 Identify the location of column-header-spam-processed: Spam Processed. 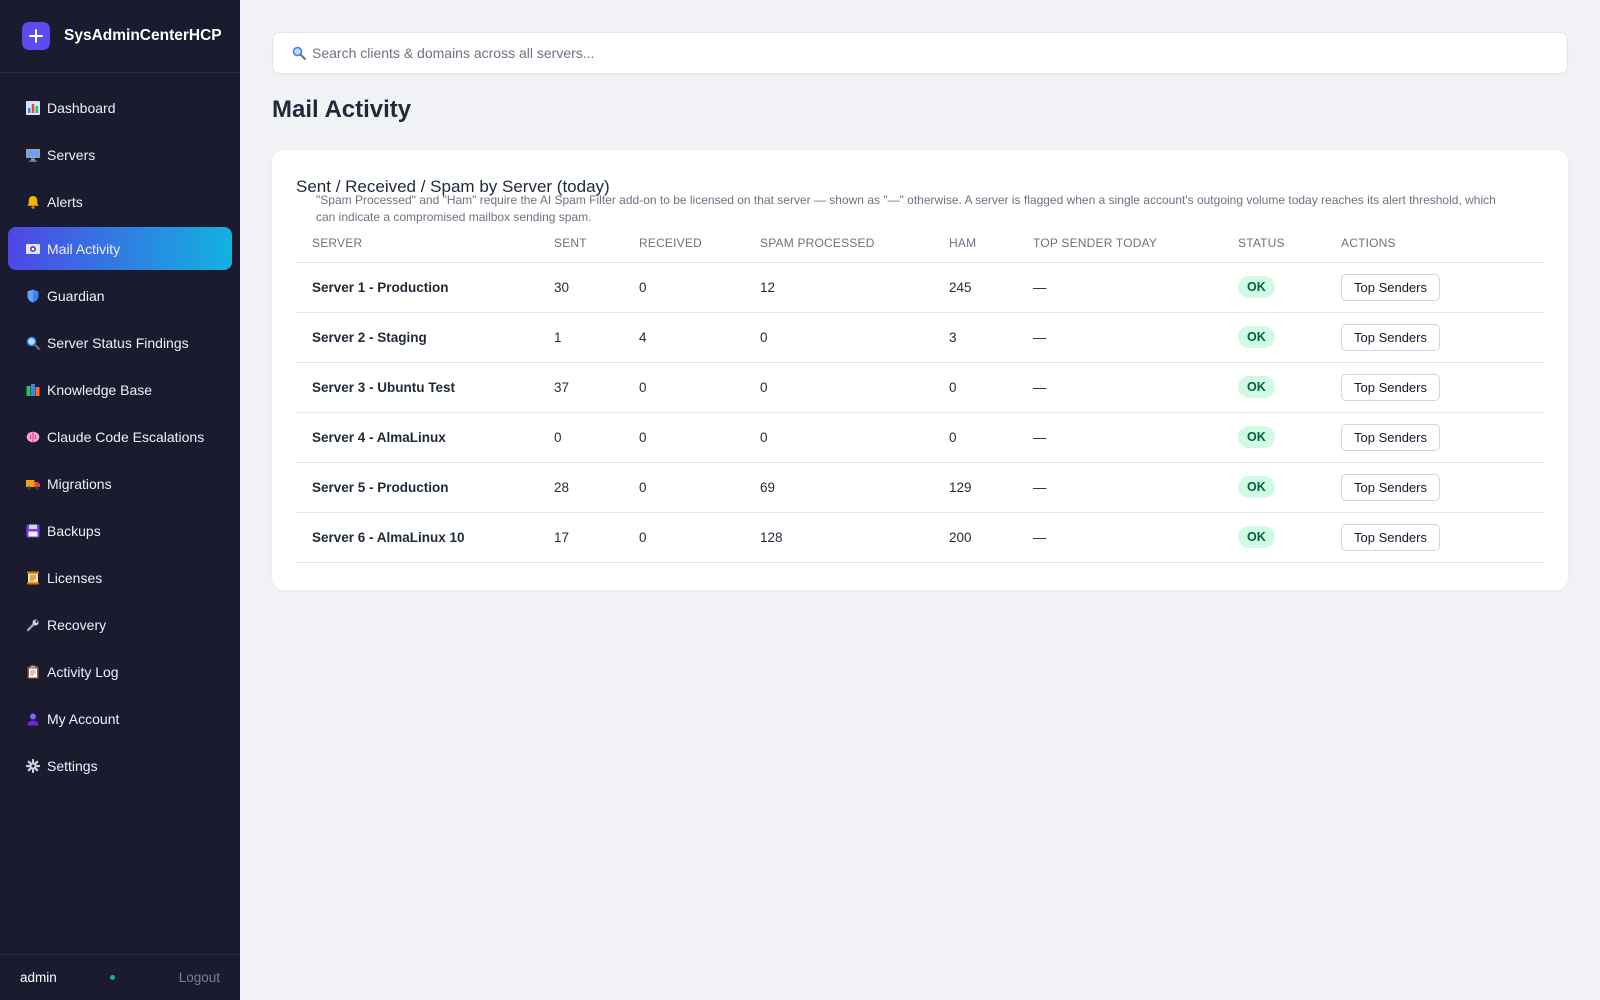
(854, 243).